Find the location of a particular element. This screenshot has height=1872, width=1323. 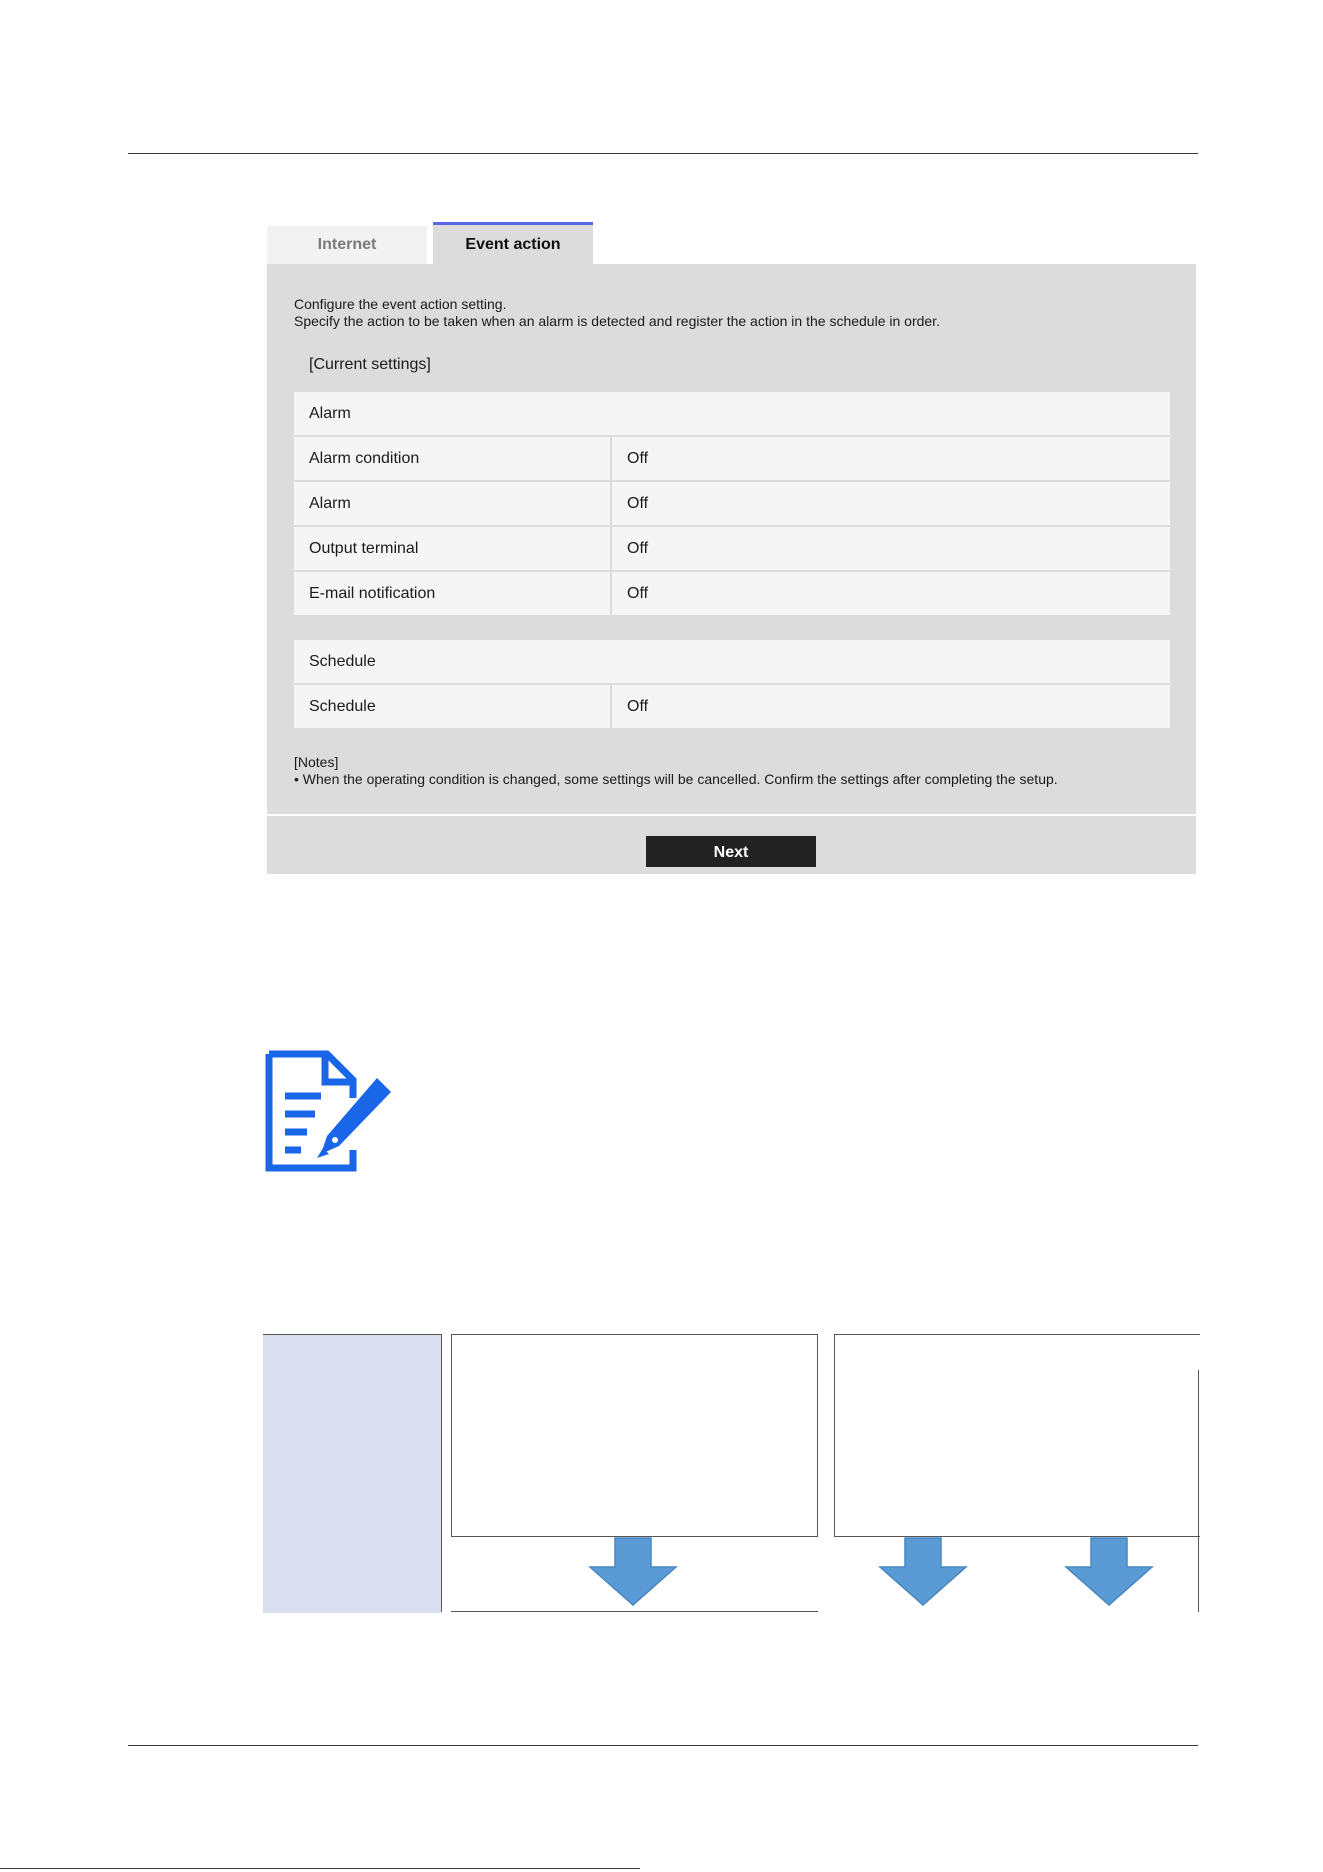

table-row: Alarm Off is located at coordinates (732, 503).